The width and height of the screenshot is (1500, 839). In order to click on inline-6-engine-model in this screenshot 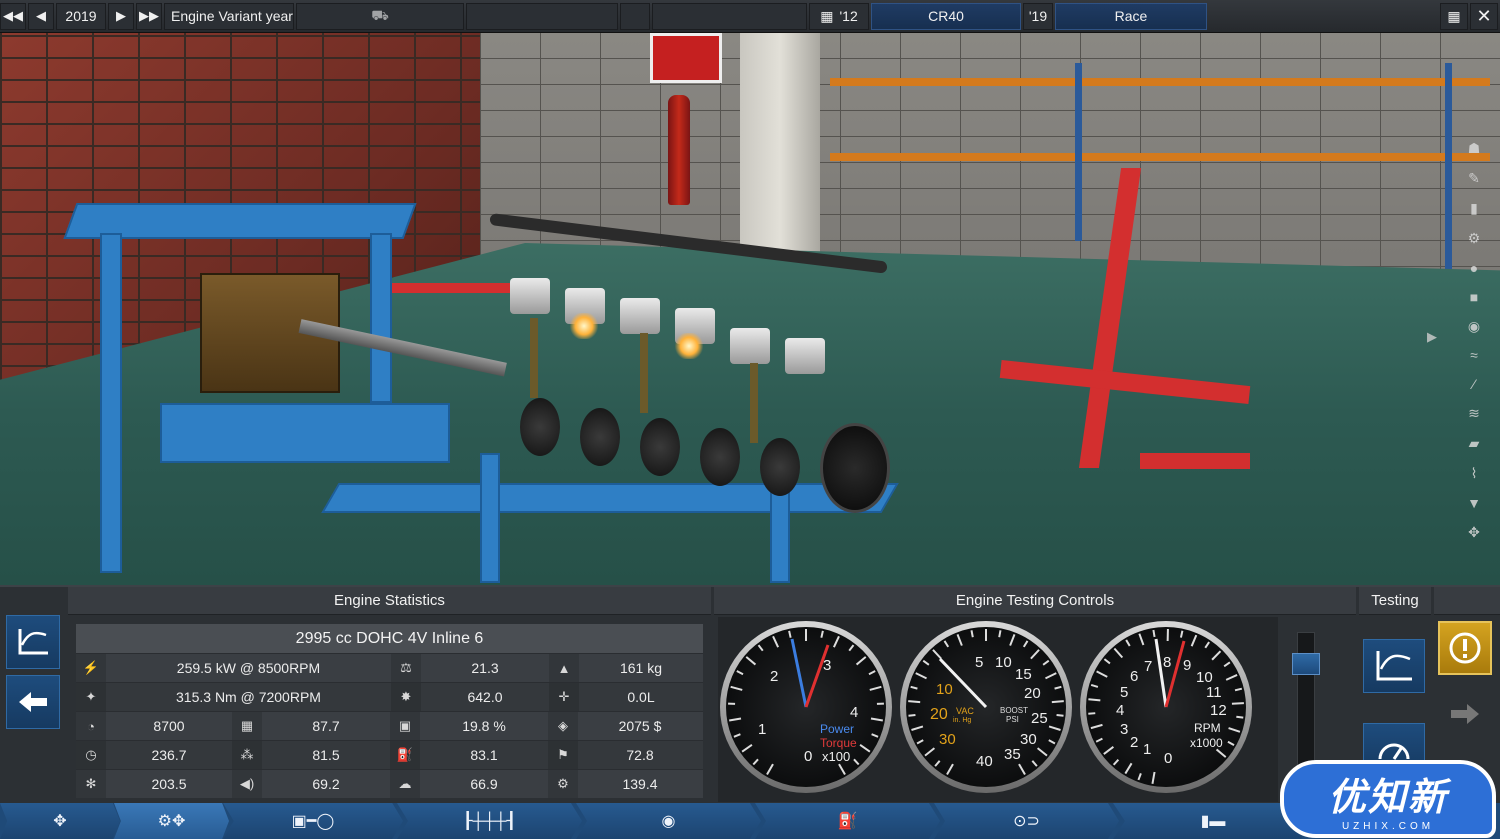, I will do `click(685, 358)`.